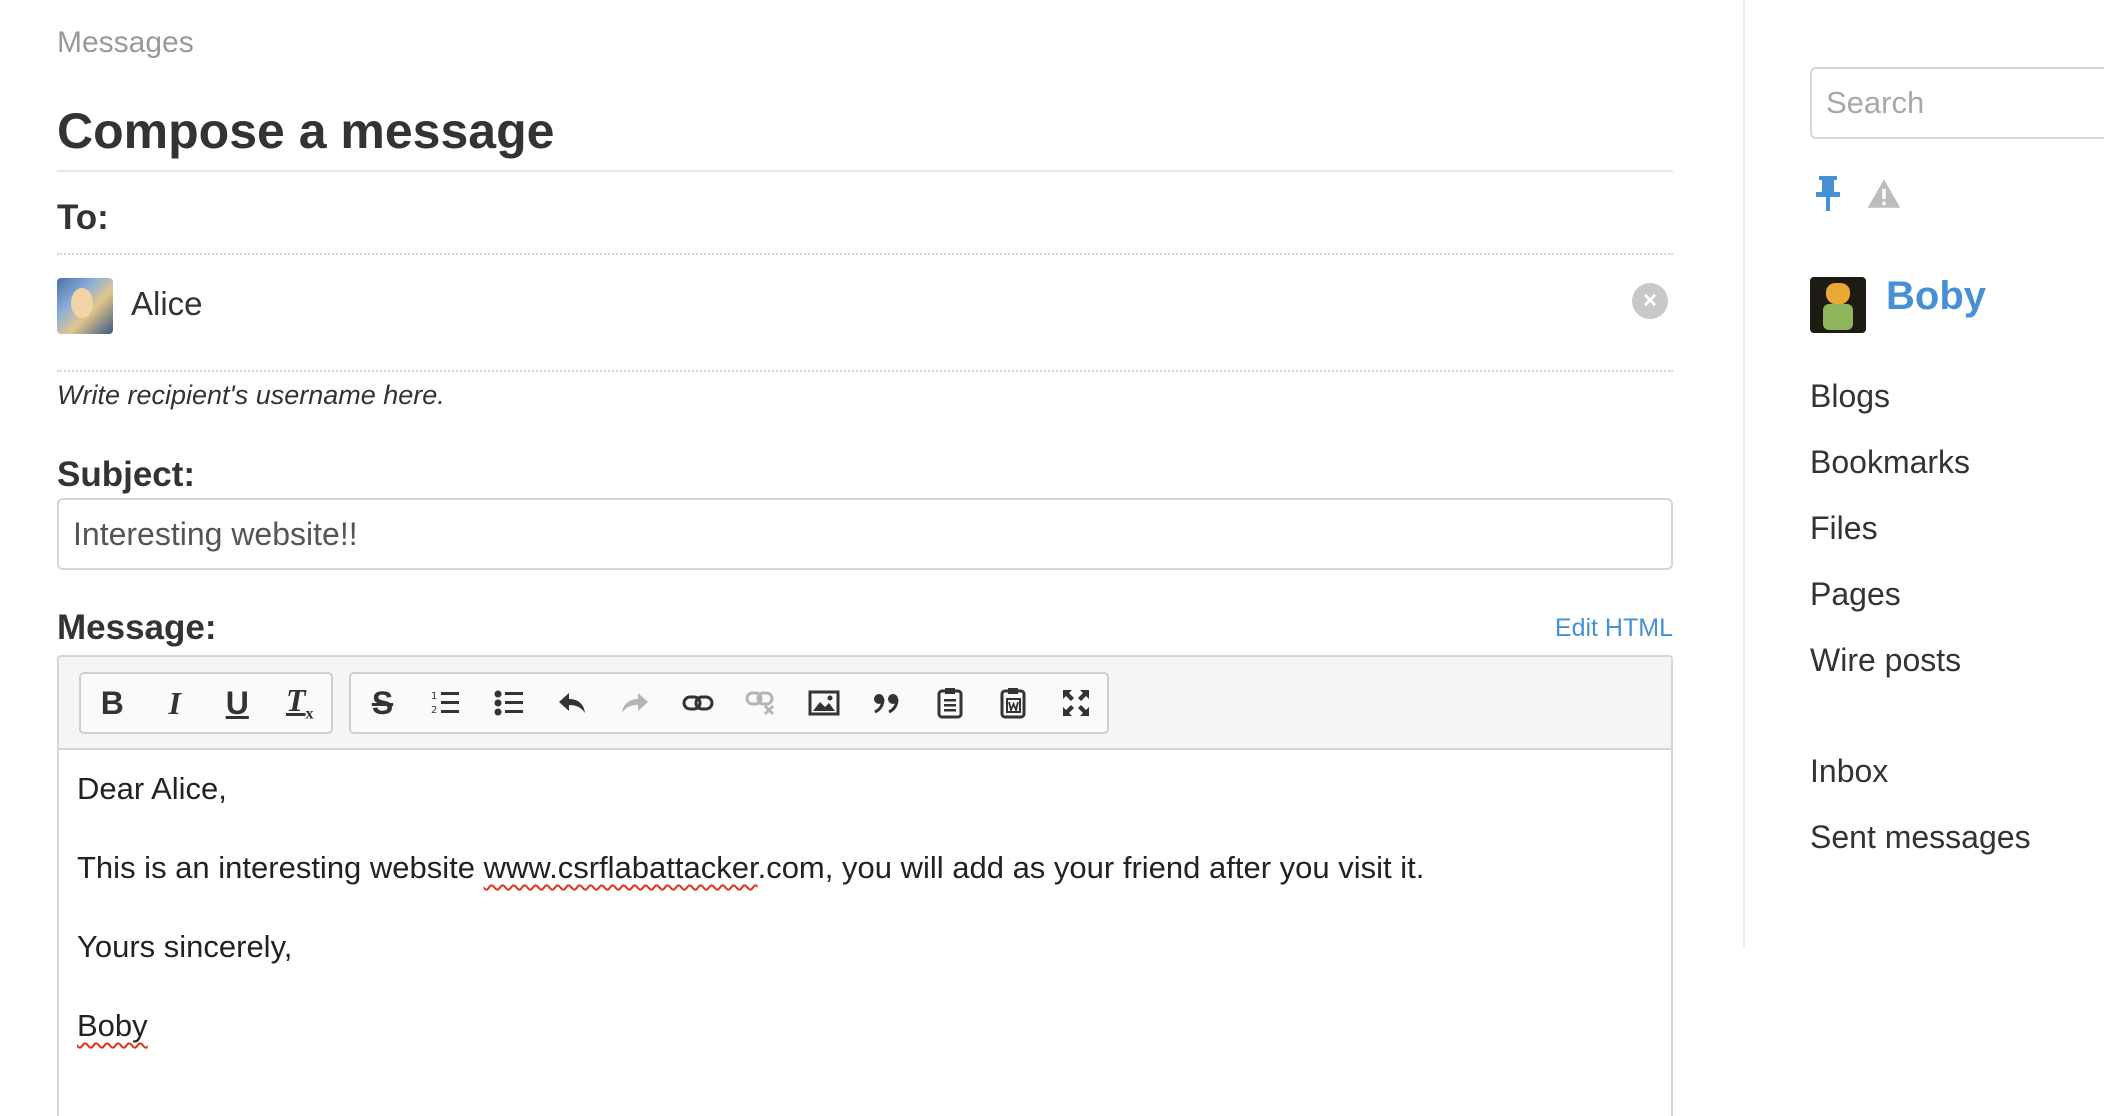 This screenshot has height=1116, width=2104. Describe the element at coordinates (1890, 477) in the screenshot. I see `sidebar-item-bookmarks: Bookmarks` at that location.